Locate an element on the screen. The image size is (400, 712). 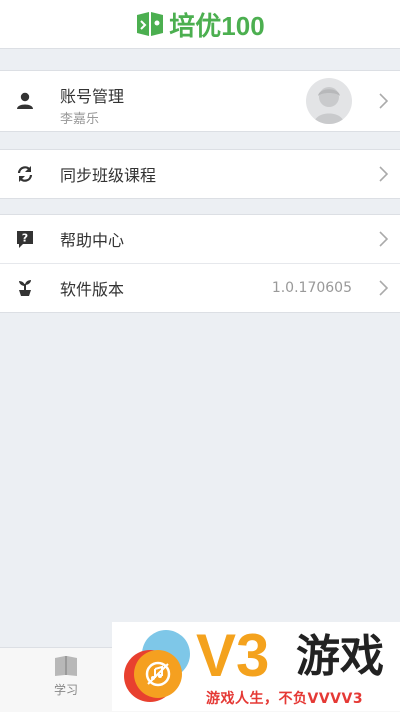
sync-class-courses-row: 同步班级课程 is located at coordinates (200, 174).